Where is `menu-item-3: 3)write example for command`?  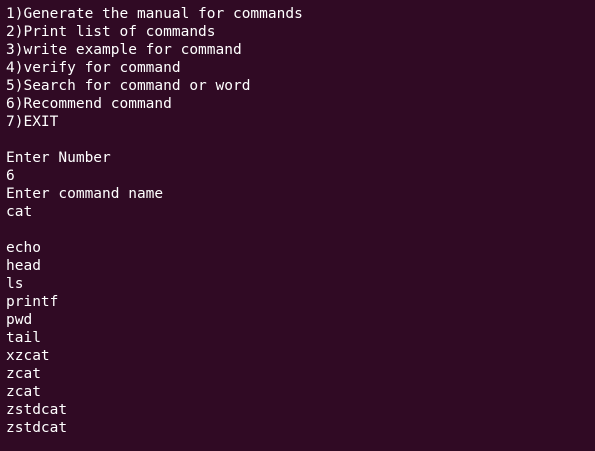
menu-item-3: 3)write example for command is located at coordinates (124, 50).